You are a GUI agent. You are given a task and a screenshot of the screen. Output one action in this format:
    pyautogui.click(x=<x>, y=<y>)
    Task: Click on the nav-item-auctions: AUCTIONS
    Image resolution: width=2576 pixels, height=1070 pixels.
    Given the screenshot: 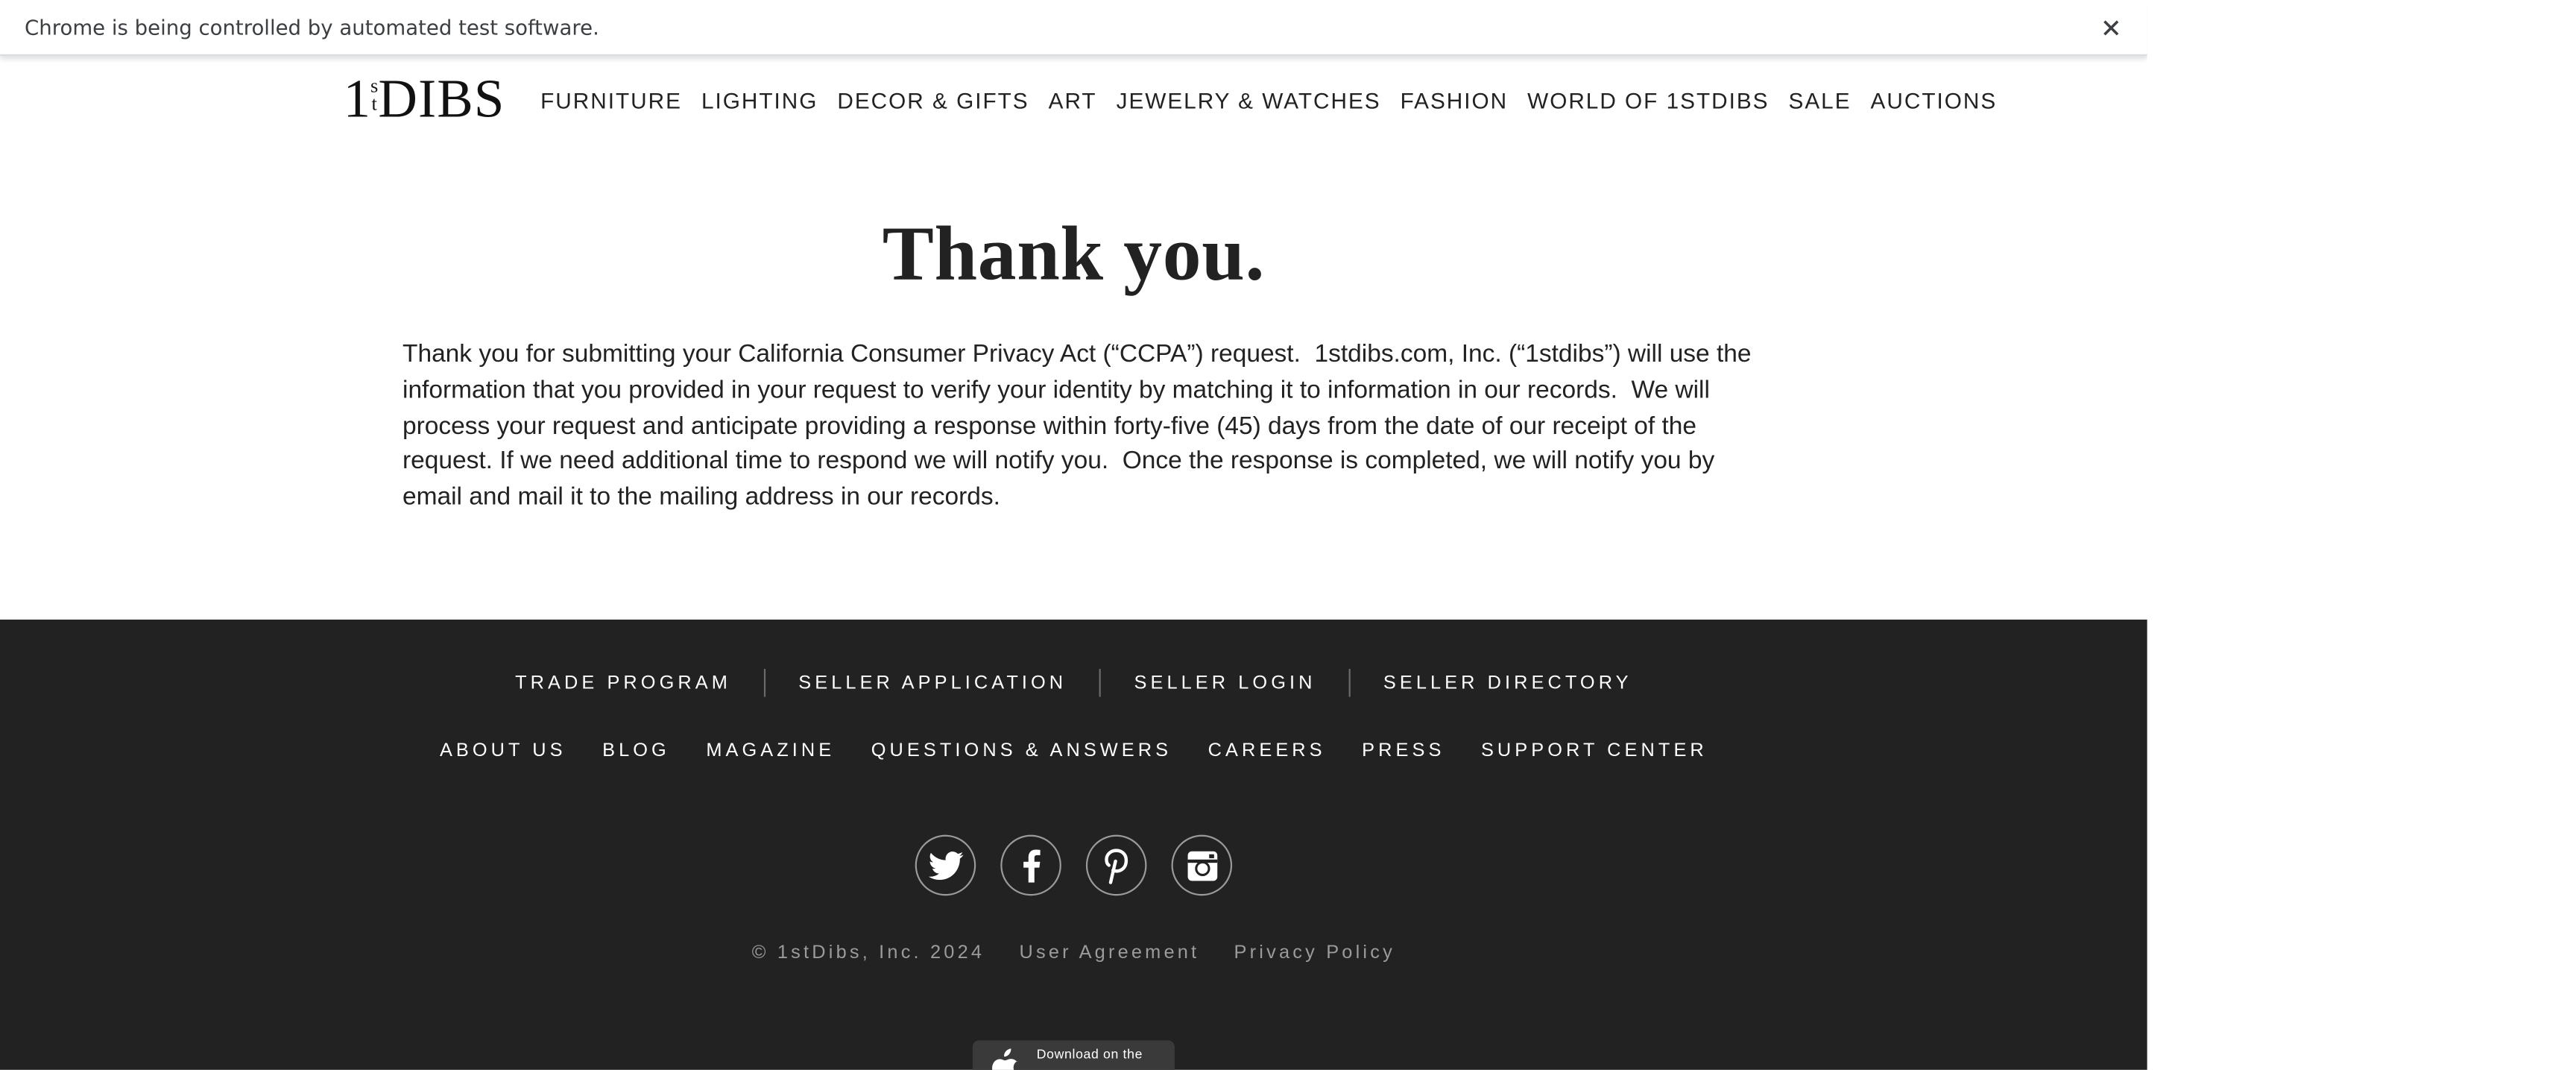 What is the action you would take?
    pyautogui.click(x=1934, y=101)
    